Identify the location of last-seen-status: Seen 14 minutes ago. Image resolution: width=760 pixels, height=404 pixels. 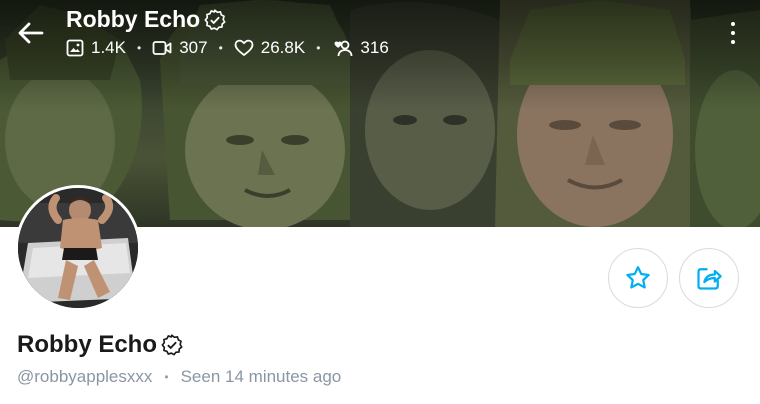
(261, 376).